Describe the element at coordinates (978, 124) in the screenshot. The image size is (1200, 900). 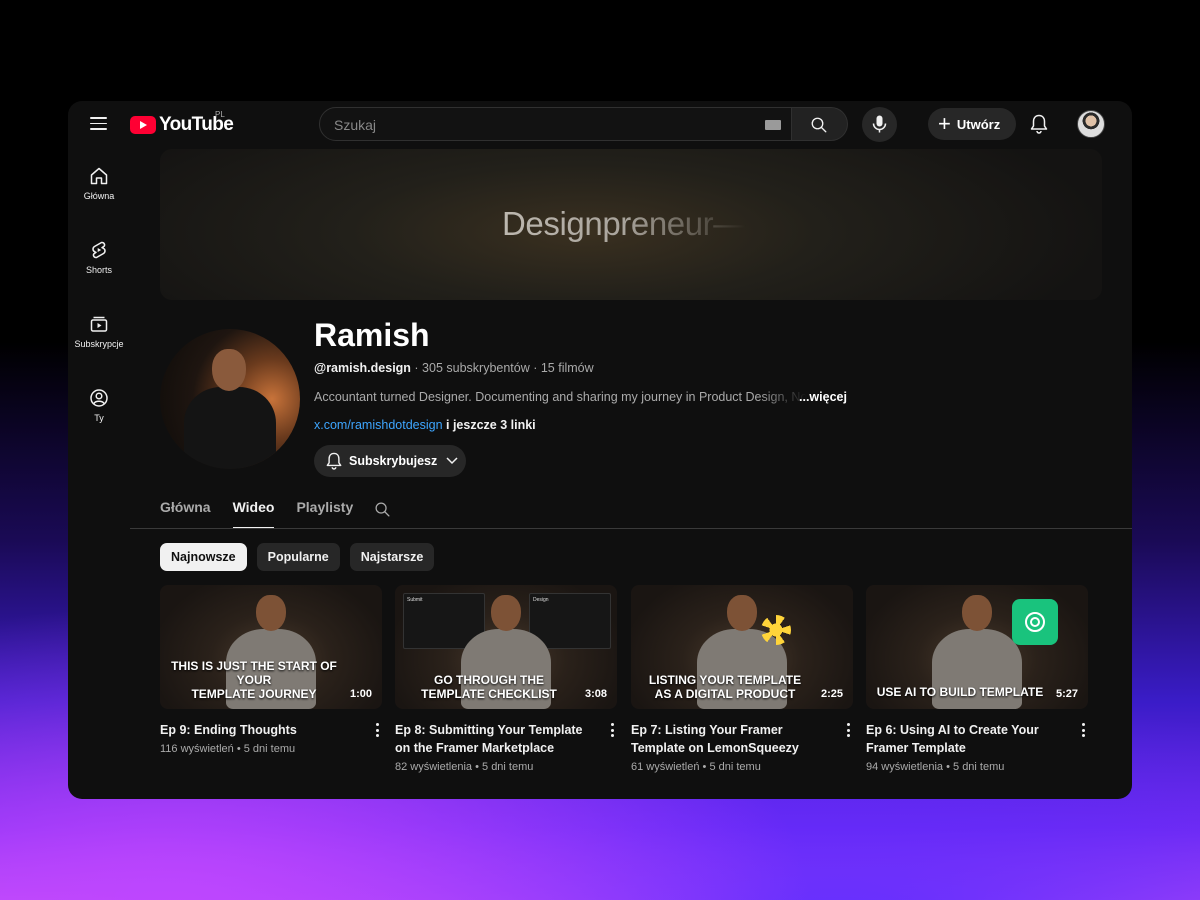
I see `create-label: Utwórz` at that location.